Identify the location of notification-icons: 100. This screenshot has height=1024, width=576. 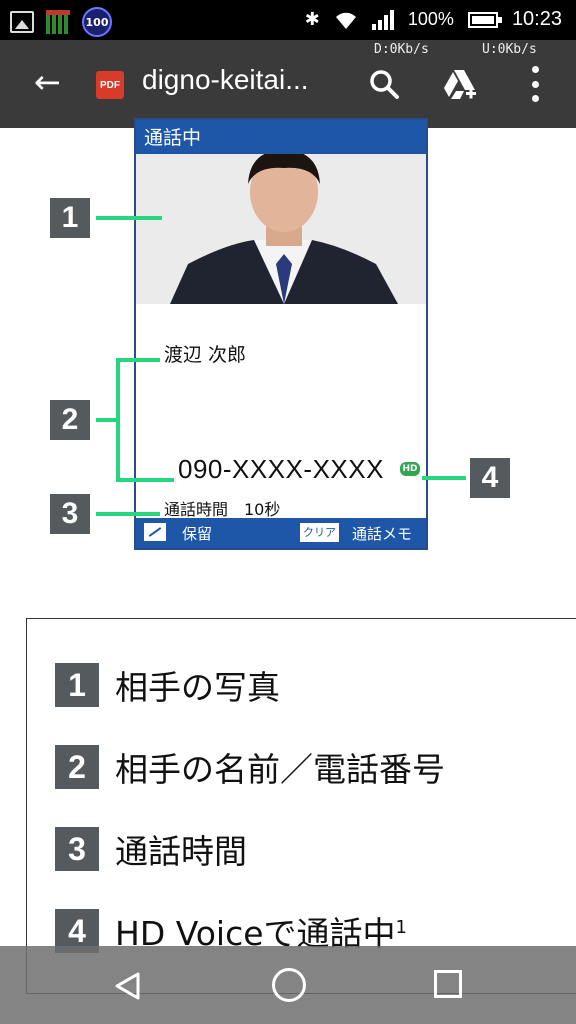
(61, 22).